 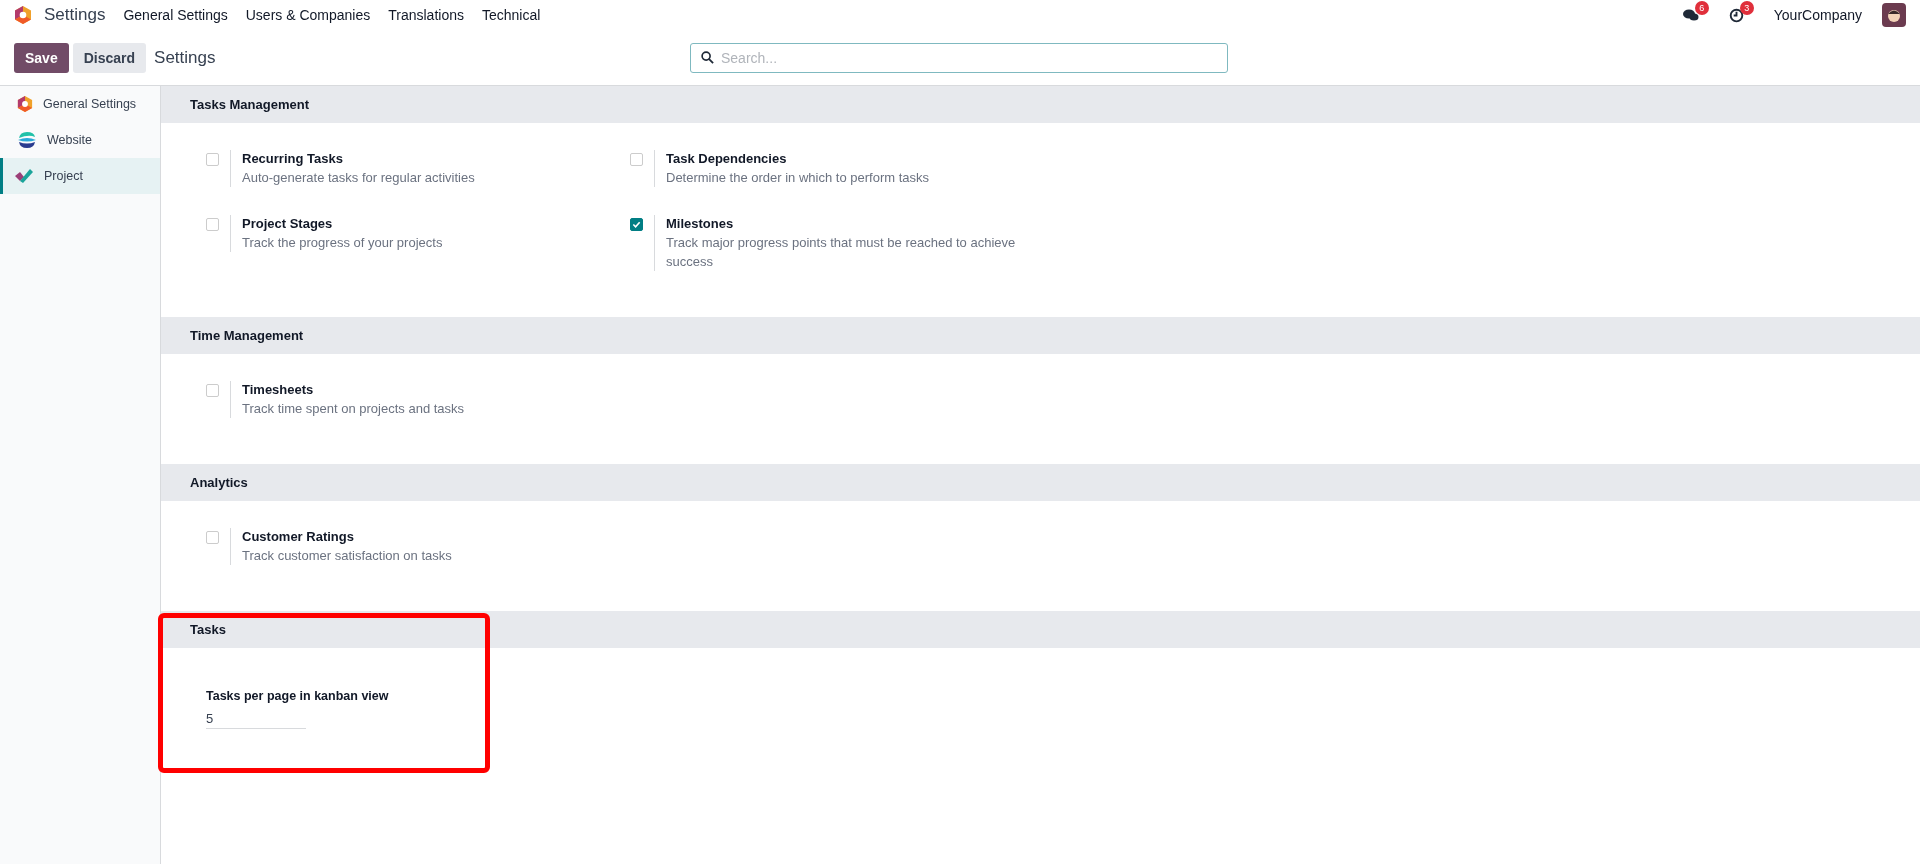 What do you see at coordinates (353, 409) in the screenshot?
I see `setting-description: Track time spent on projects and tasks` at bounding box center [353, 409].